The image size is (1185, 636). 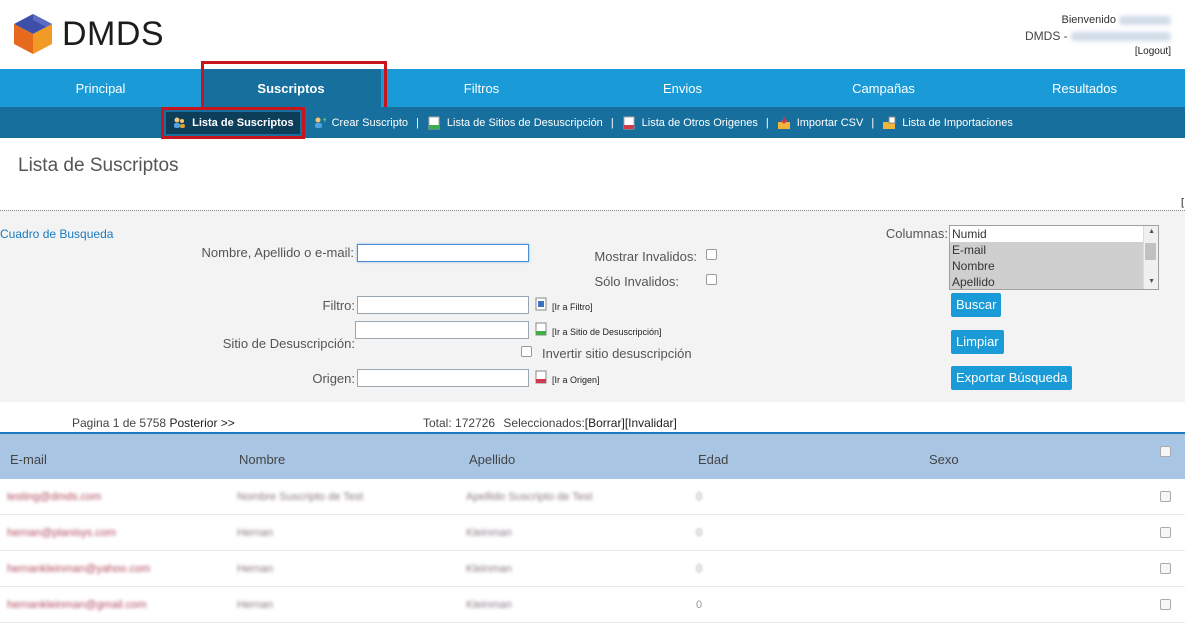 What do you see at coordinates (333, 378) in the screenshot?
I see `origin-label: Origen:` at bounding box center [333, 378].